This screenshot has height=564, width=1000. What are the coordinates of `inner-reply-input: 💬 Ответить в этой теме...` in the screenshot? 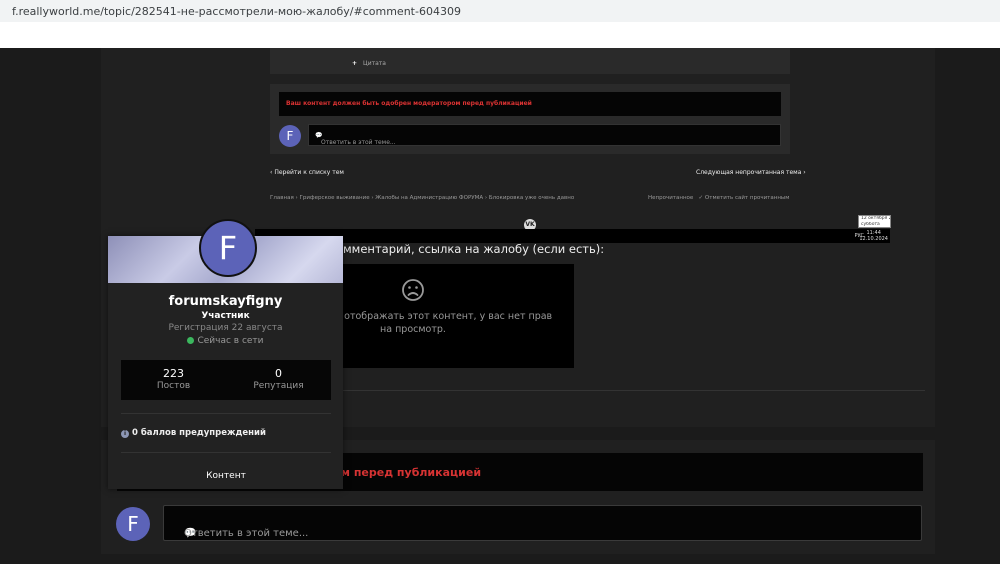 It's located at (544, 135).